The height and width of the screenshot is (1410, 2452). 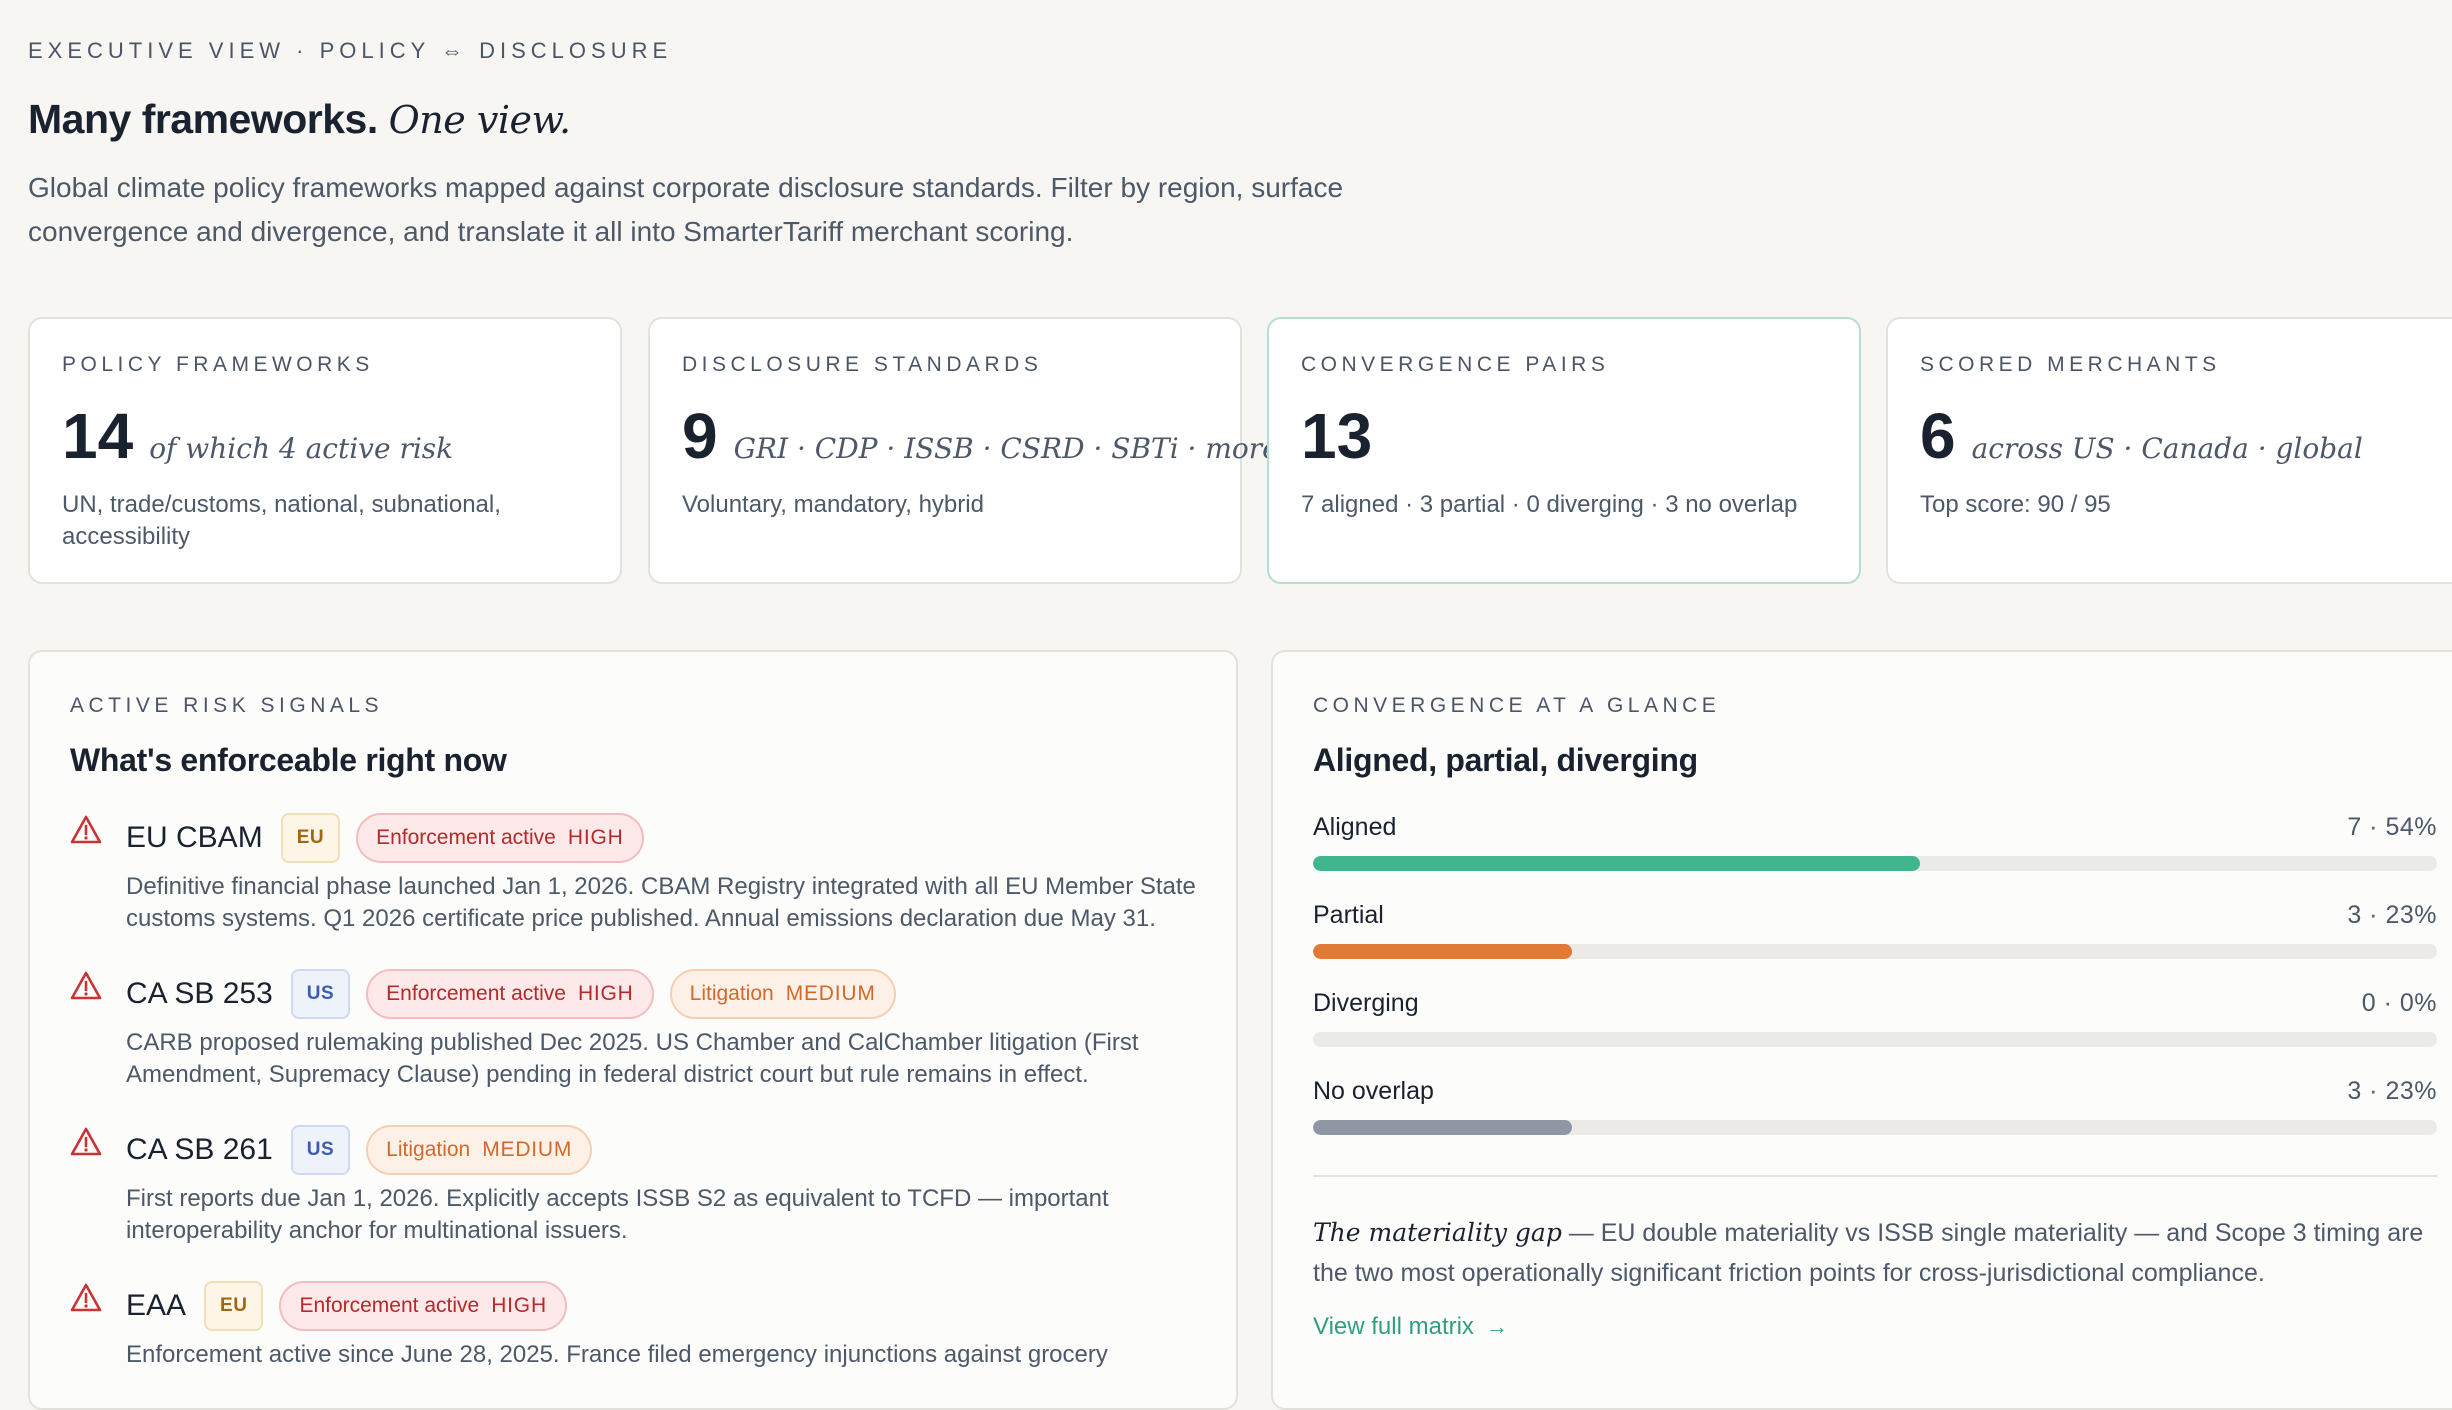 What do you see at coordinates (1355, 827) in the screenshot?
I see `convergence-label: Aligned` at bounding box center [1355, 827].